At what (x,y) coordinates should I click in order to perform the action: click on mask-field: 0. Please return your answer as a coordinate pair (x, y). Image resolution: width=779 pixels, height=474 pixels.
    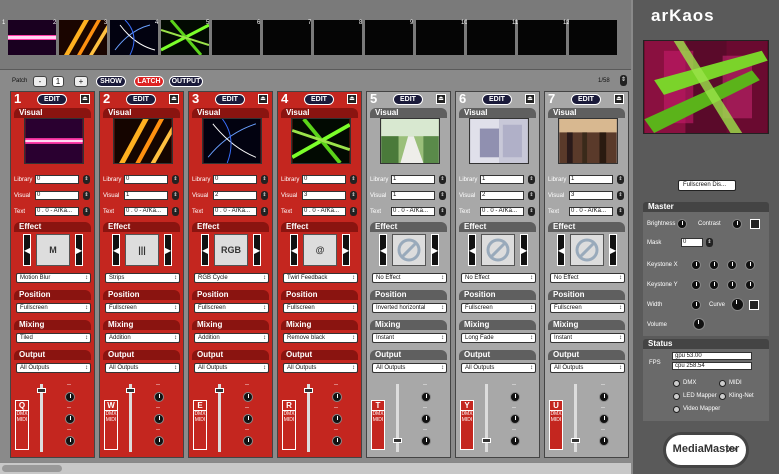
    Looking at the image, I should click on (692, 242).